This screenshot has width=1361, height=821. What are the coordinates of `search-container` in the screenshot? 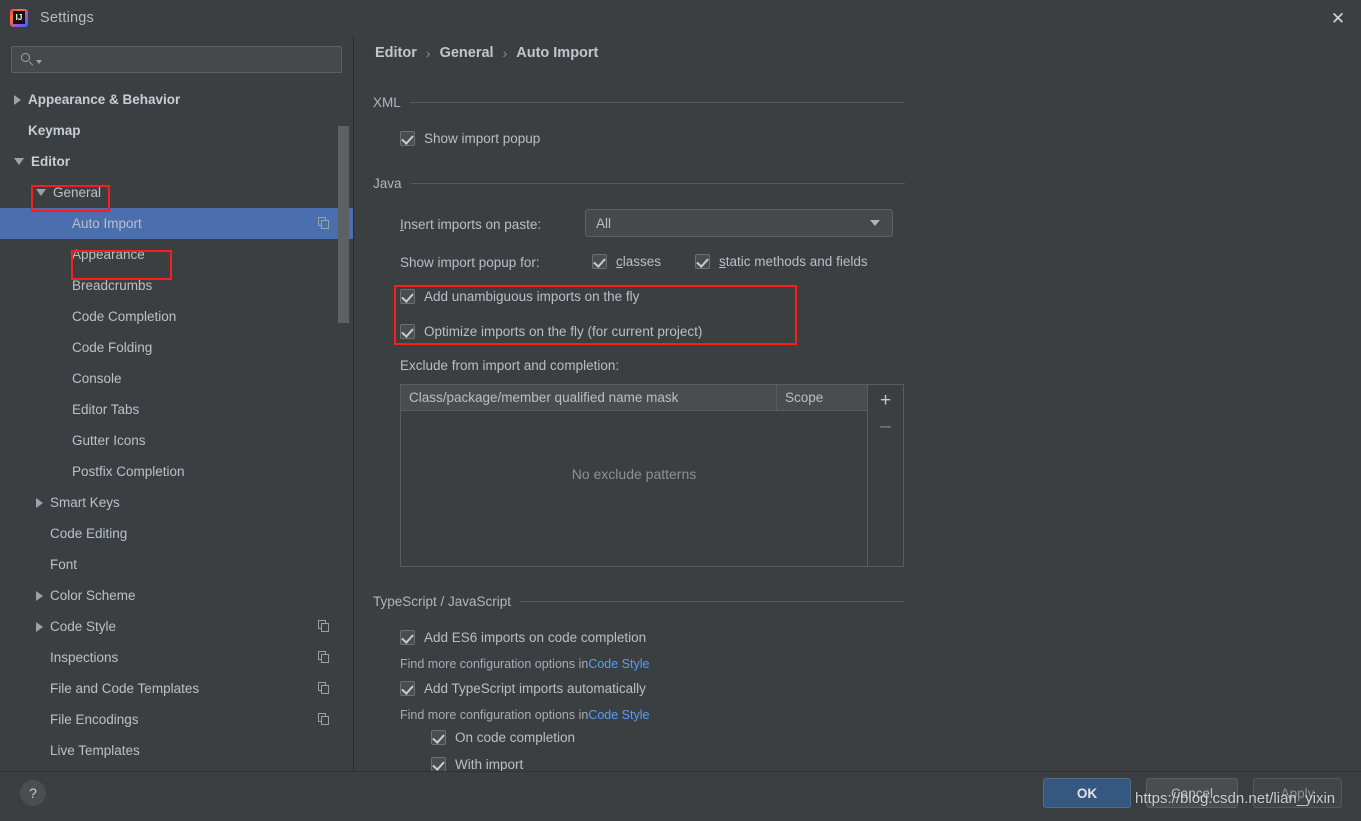 It's located at (176, 54).